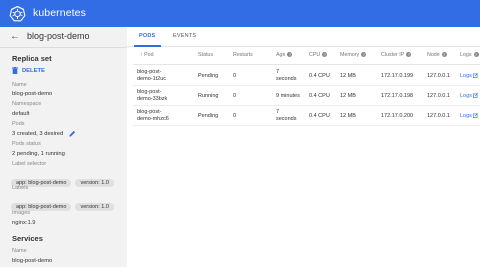 The height and width of the screenshot is (267, 480). I want to click on col-header-pod: ↑ Pod, so click(147, 55).